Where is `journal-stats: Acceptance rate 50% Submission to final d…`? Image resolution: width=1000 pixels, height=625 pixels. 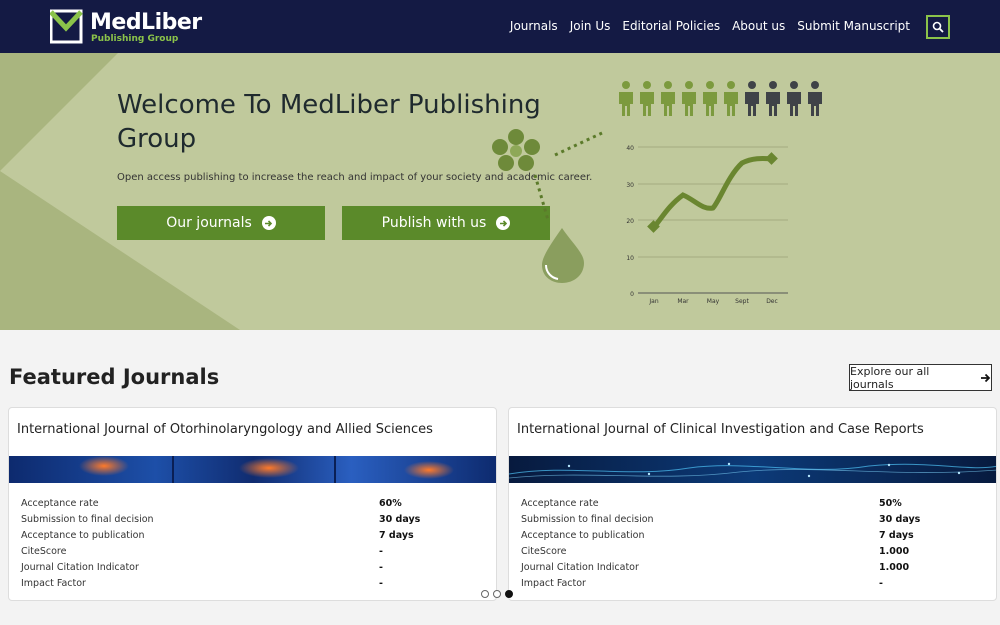
journal-stats: Acceptance rate 50% Submission to final d… is located at coordinates (751, 543).